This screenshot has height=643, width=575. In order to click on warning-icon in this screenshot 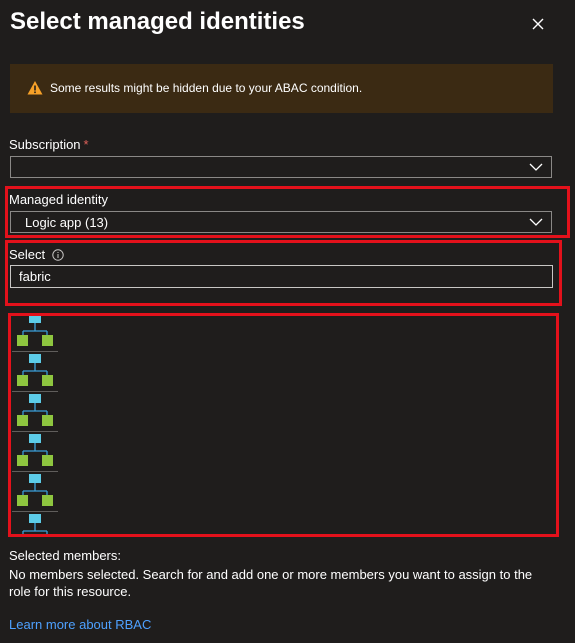, I will do `click(35, 88)`.